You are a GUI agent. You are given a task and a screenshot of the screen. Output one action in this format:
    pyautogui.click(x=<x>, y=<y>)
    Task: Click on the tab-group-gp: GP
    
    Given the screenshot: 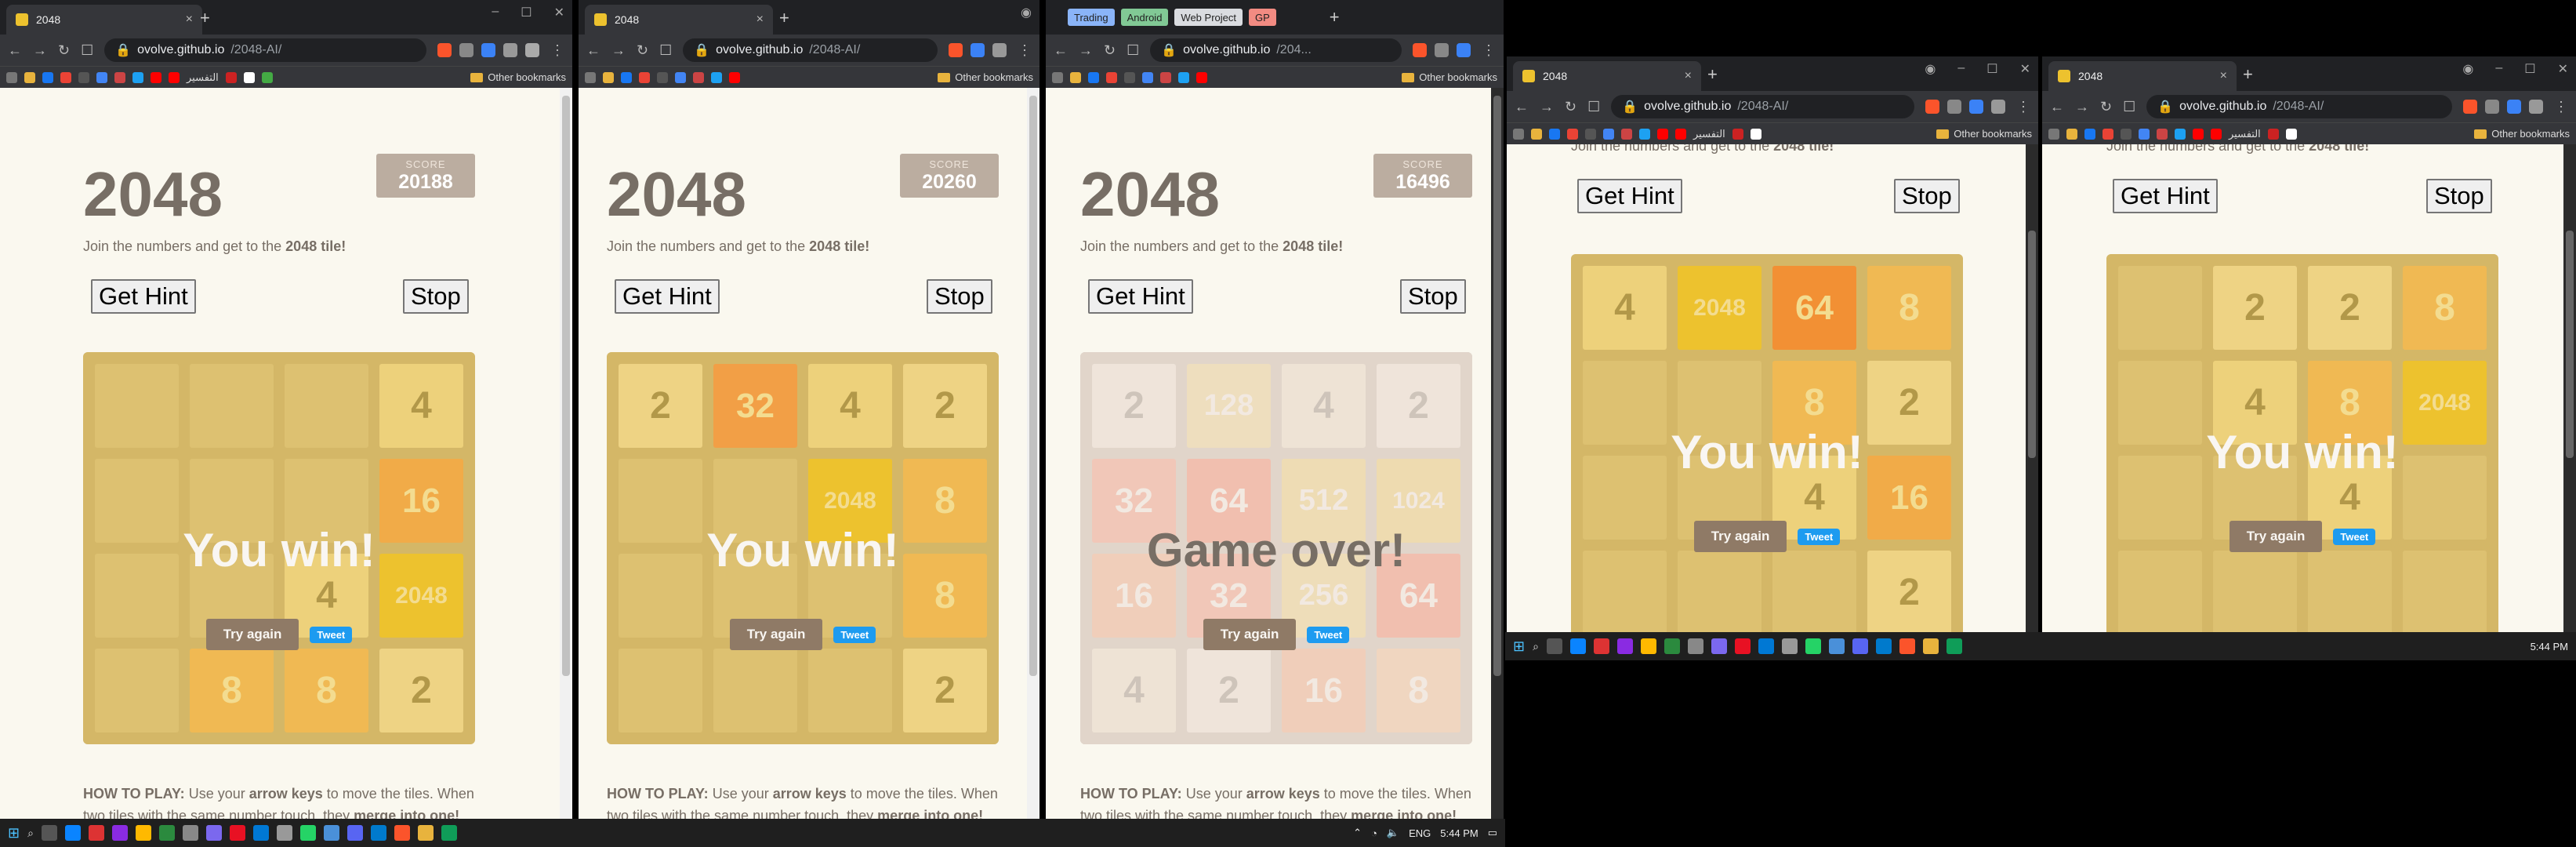 What is the action you would take?
    pyautogui.click(x=1263, y=17)
    